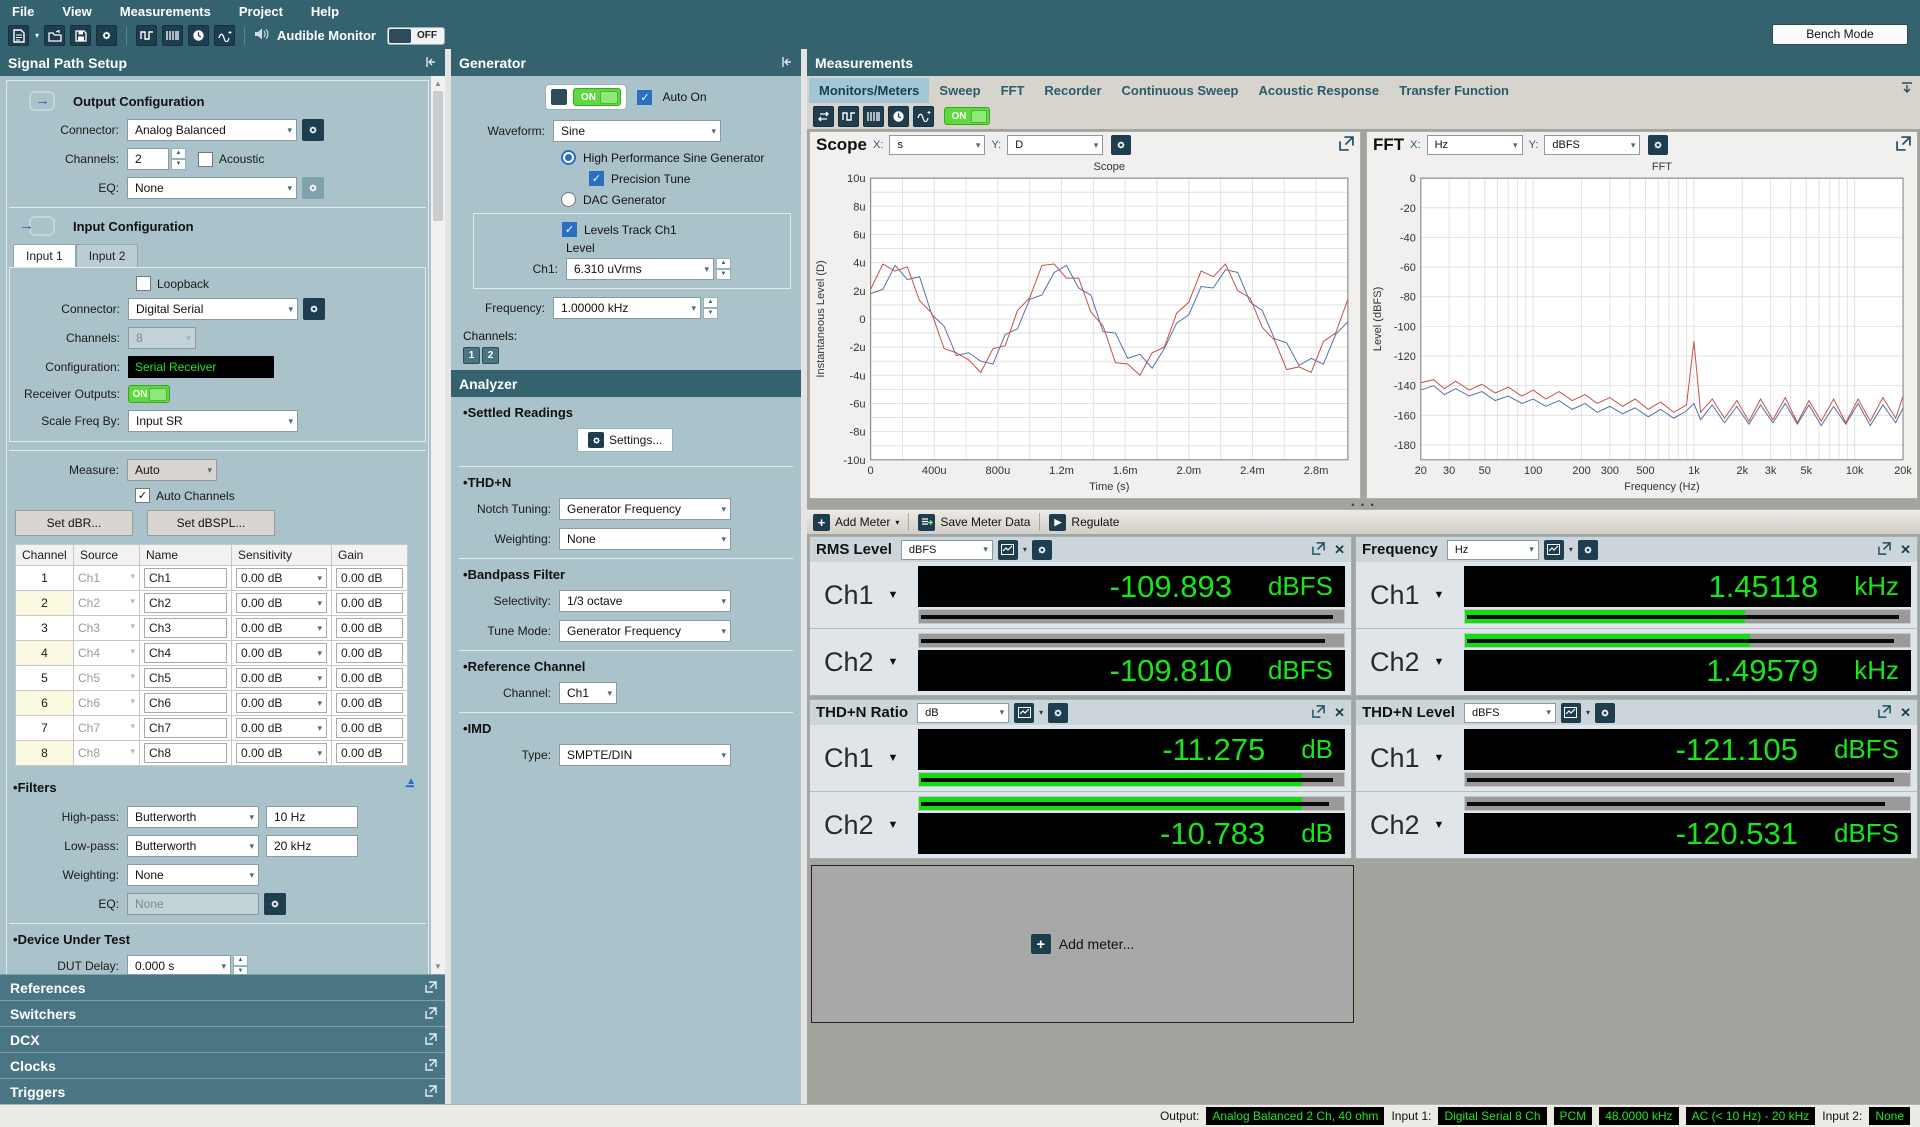 Image resolution: width=1920 pixels, height=1127 pixels. I want to click on output-eq-select: None ▾, so click(212, 188).